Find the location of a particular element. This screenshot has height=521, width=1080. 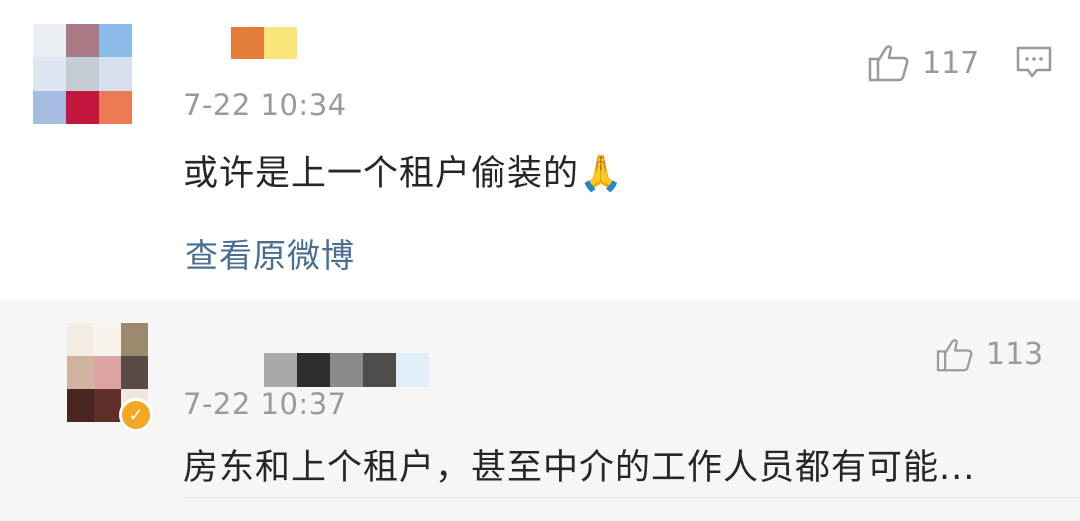

view-original-weibo-link: 查看原微博 is located at coordinates (270, 253).